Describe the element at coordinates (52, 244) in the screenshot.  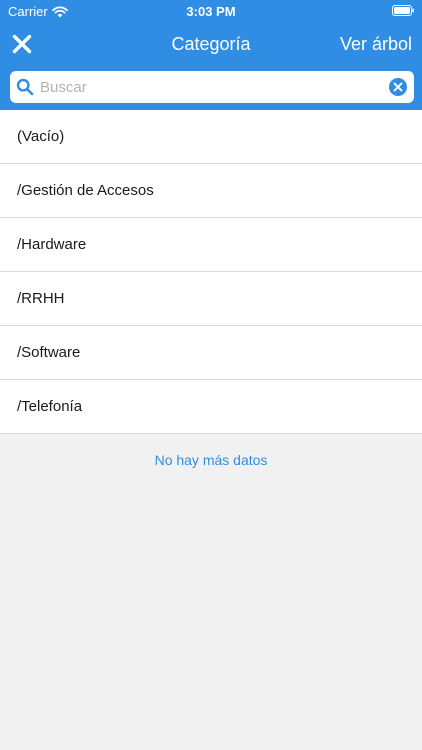
I see `category-label: /Hardware` at that location.